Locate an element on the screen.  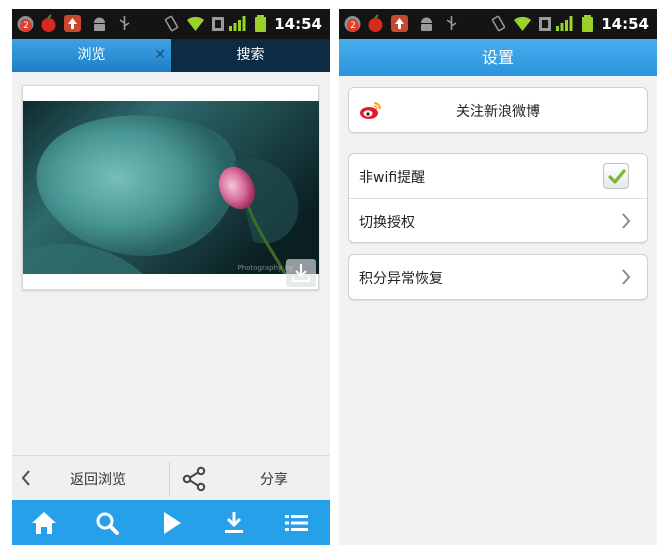
settings-group: 非wifi提醒 切换授权 is located at coordinates (498, 198).